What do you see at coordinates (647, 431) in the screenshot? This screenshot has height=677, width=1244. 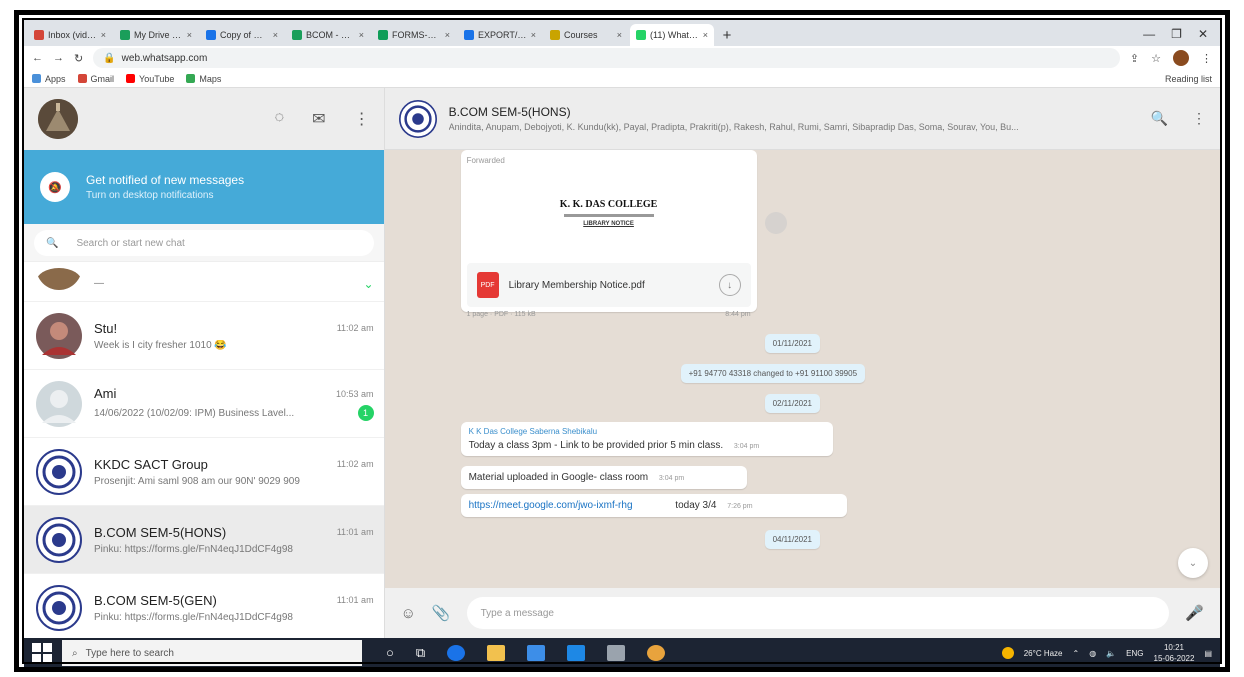 I see `message-sender: K K Das College Saberna Shebikalu` at bounding box center [647, 431].